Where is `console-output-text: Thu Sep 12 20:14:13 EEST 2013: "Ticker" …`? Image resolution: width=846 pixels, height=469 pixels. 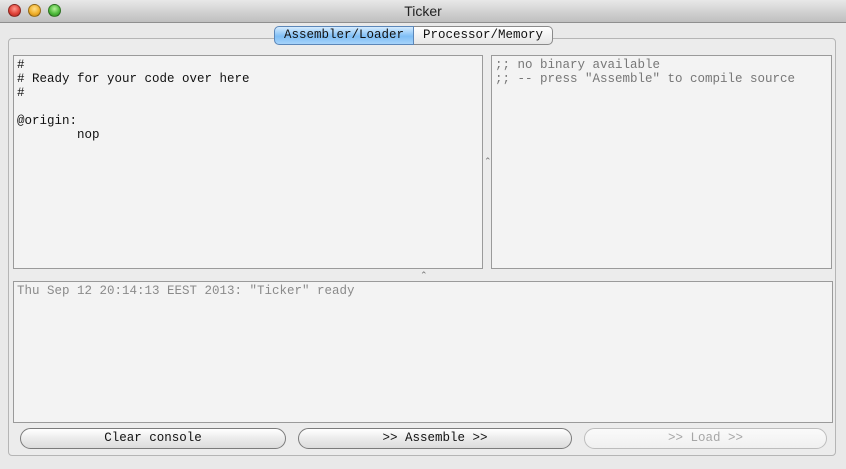 console-output-text: Thu Sep 12 20:14:13 EEST 2013: "Ticker" … is located at coordinates (186, 291).